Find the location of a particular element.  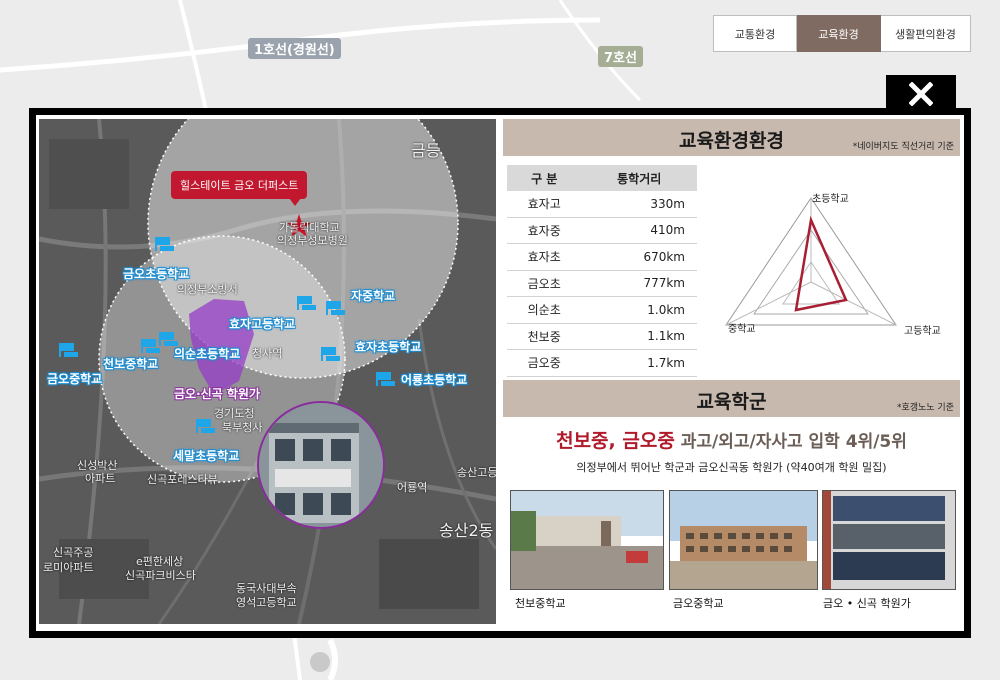

headline-highlight: 천보중, 금오중 is located at coordinates (615, 441).